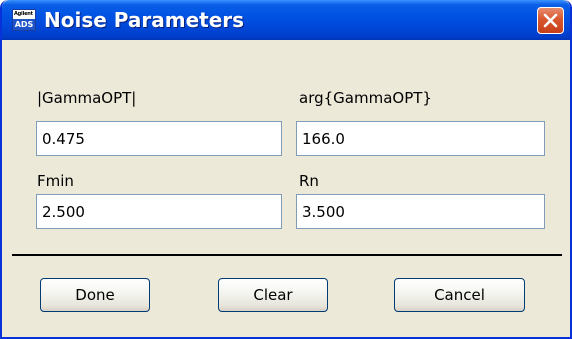 The height and width of the screenshot is (339, 572). What do you see at coordinates (273, 295) in the screenshot?
I see `clear-button: Clear` at bounding box center [273, 295].